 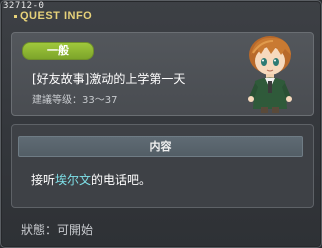 What do you see at coordinates (270, 74) in the screenshot?
I see `npc-portrait` at bounding box center [270, 74].